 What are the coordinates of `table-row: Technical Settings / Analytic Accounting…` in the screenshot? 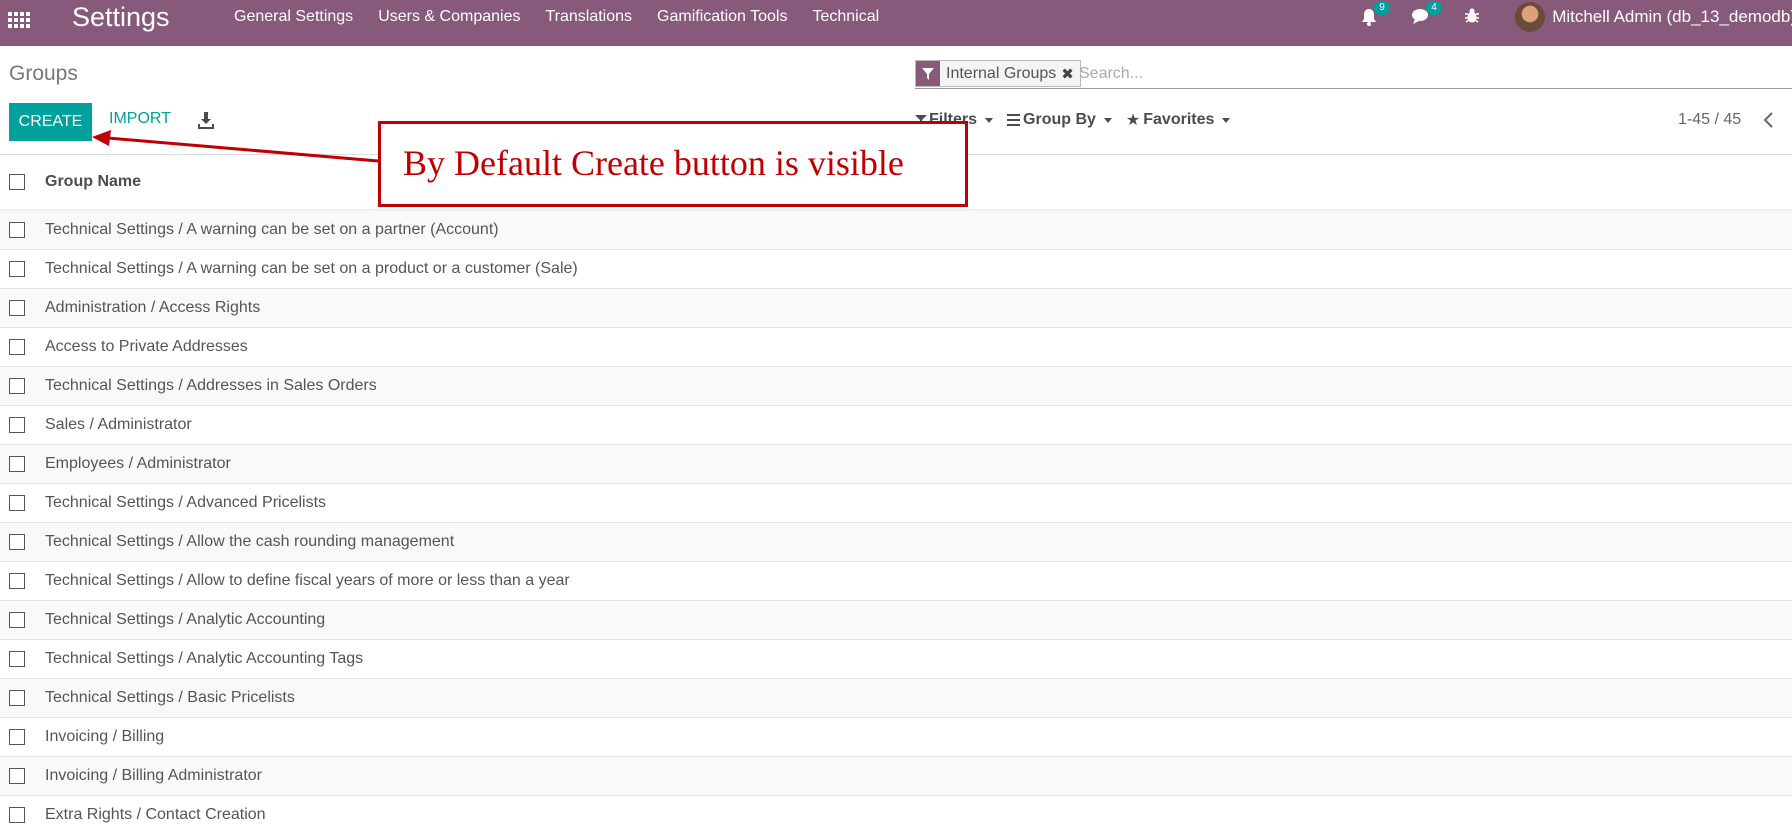 It's located at (896, 659).